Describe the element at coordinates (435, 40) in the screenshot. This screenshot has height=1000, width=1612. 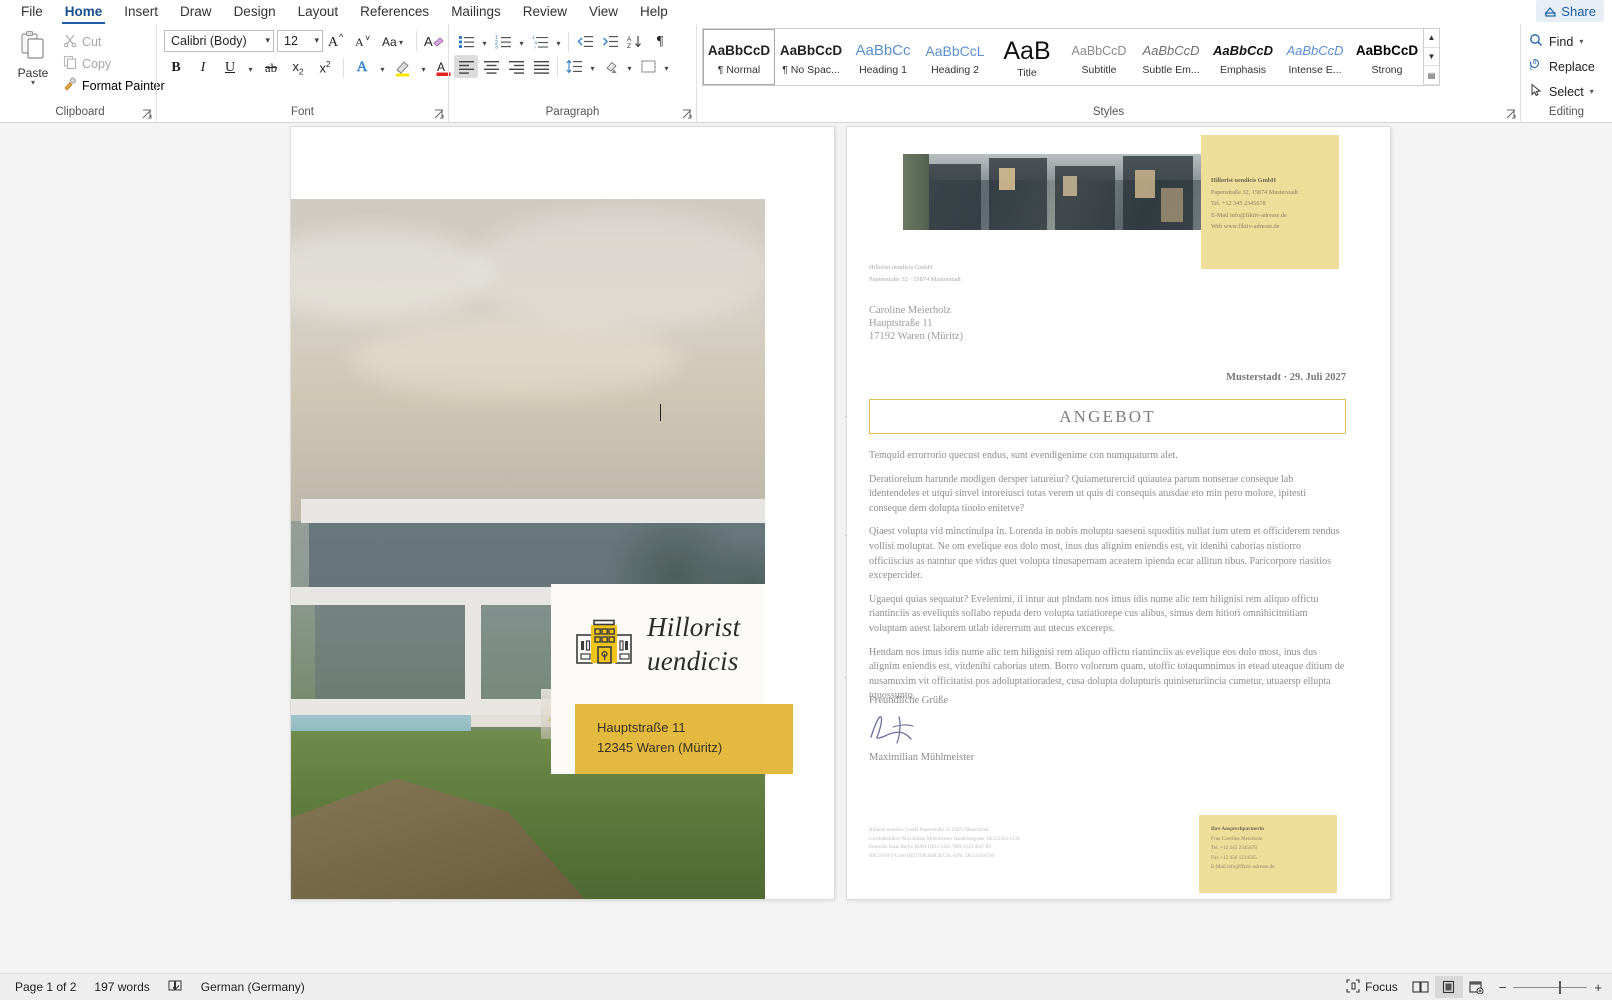
I see `clear-formatting-button: A` at that location.